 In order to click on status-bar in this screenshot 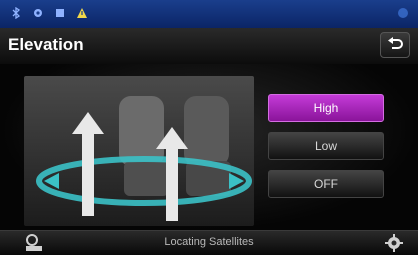, I will do `click(209, 14)`.